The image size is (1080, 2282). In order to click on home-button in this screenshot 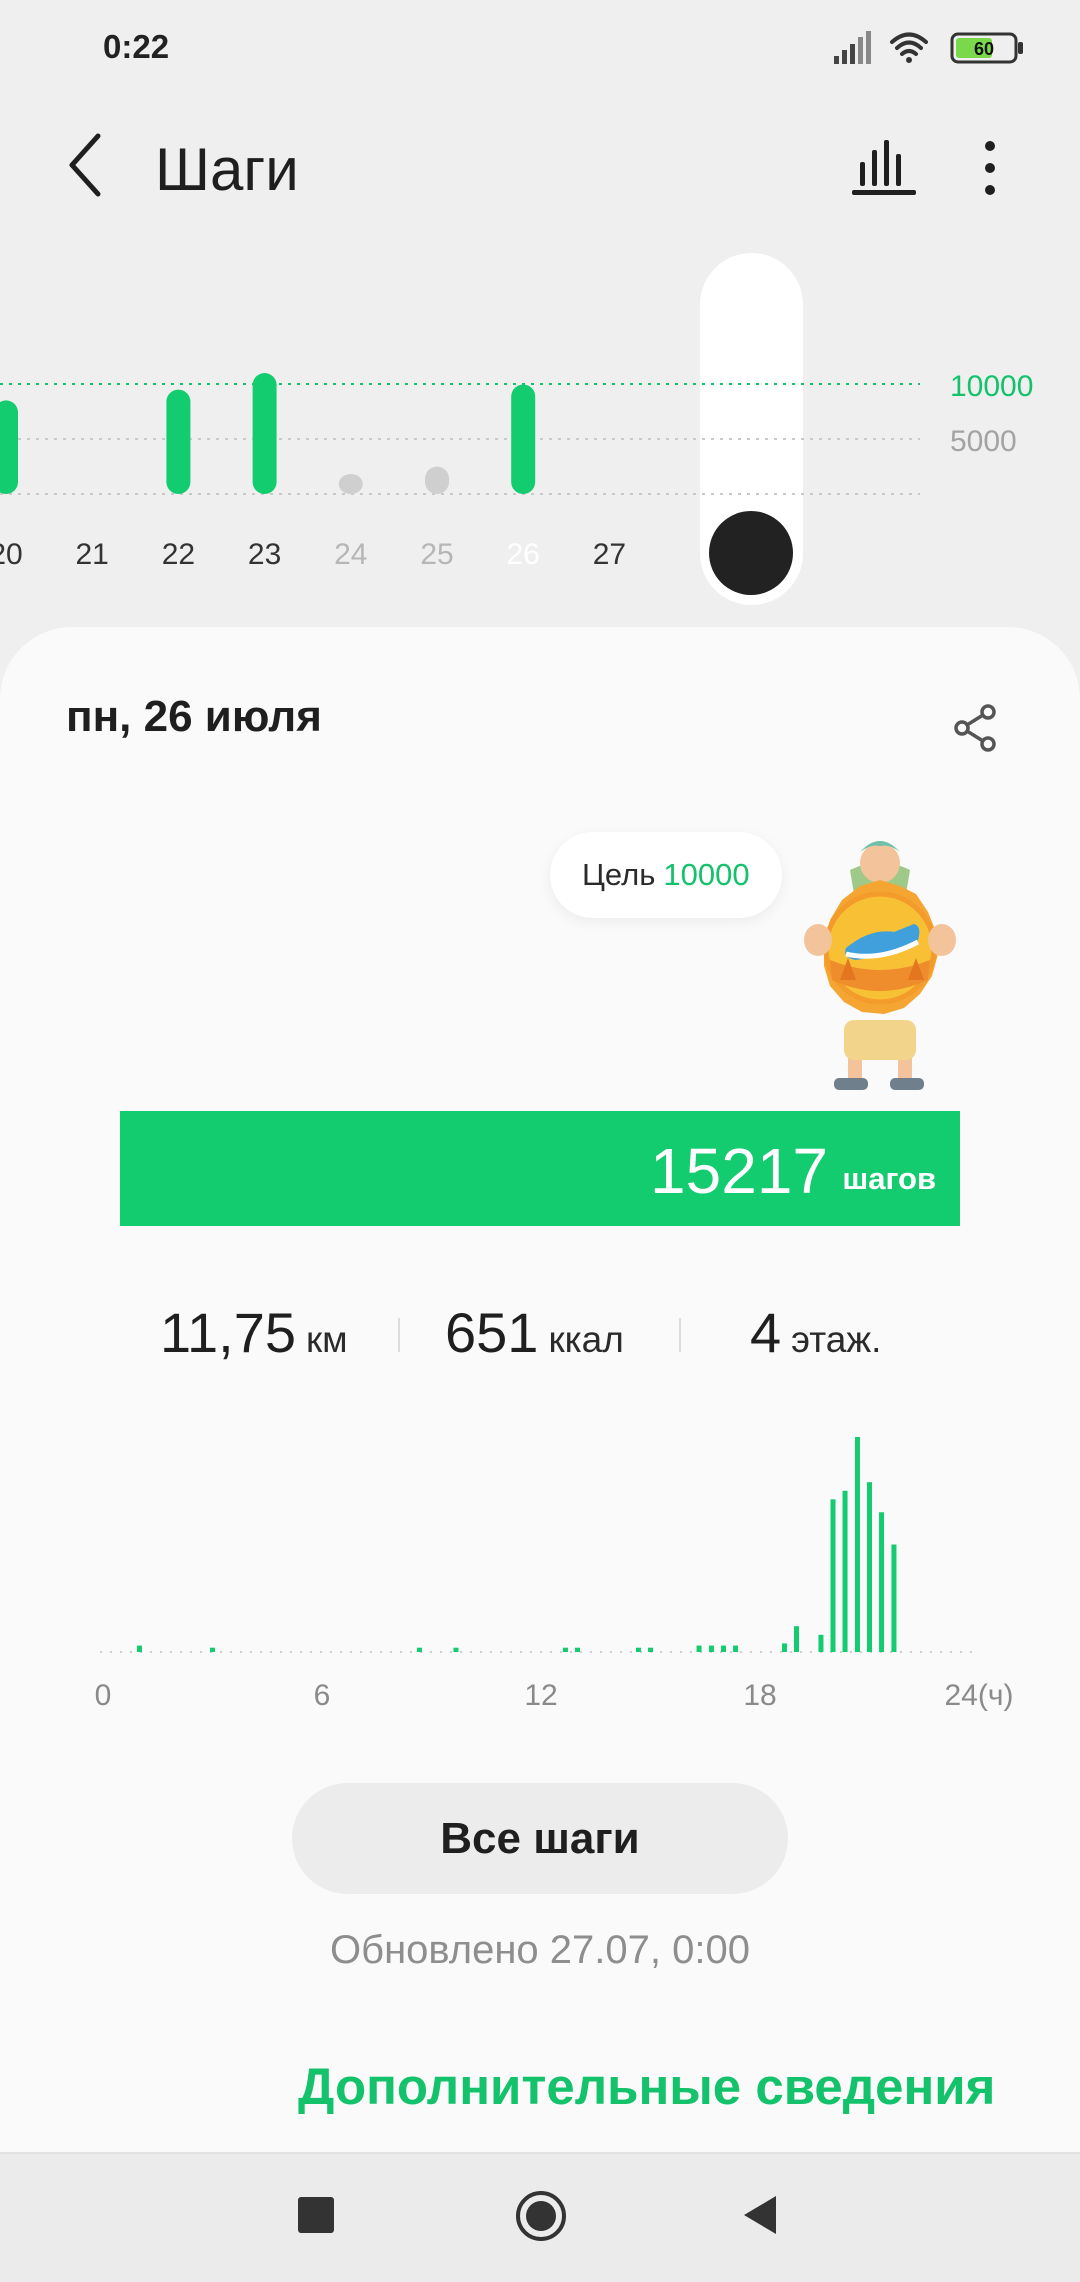, I will do `click(541, 2216)`.